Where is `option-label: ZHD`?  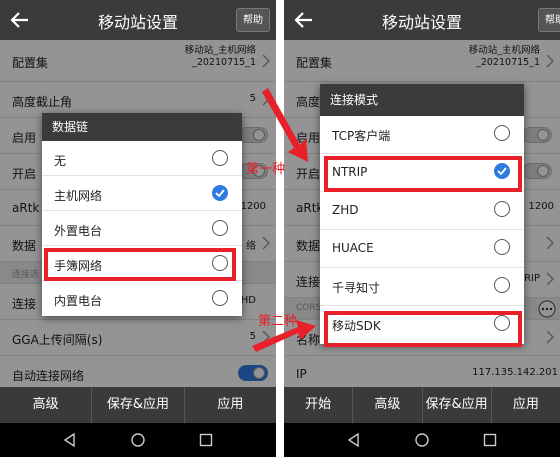 option-label: ZHD is located at coordinates (345, 210).